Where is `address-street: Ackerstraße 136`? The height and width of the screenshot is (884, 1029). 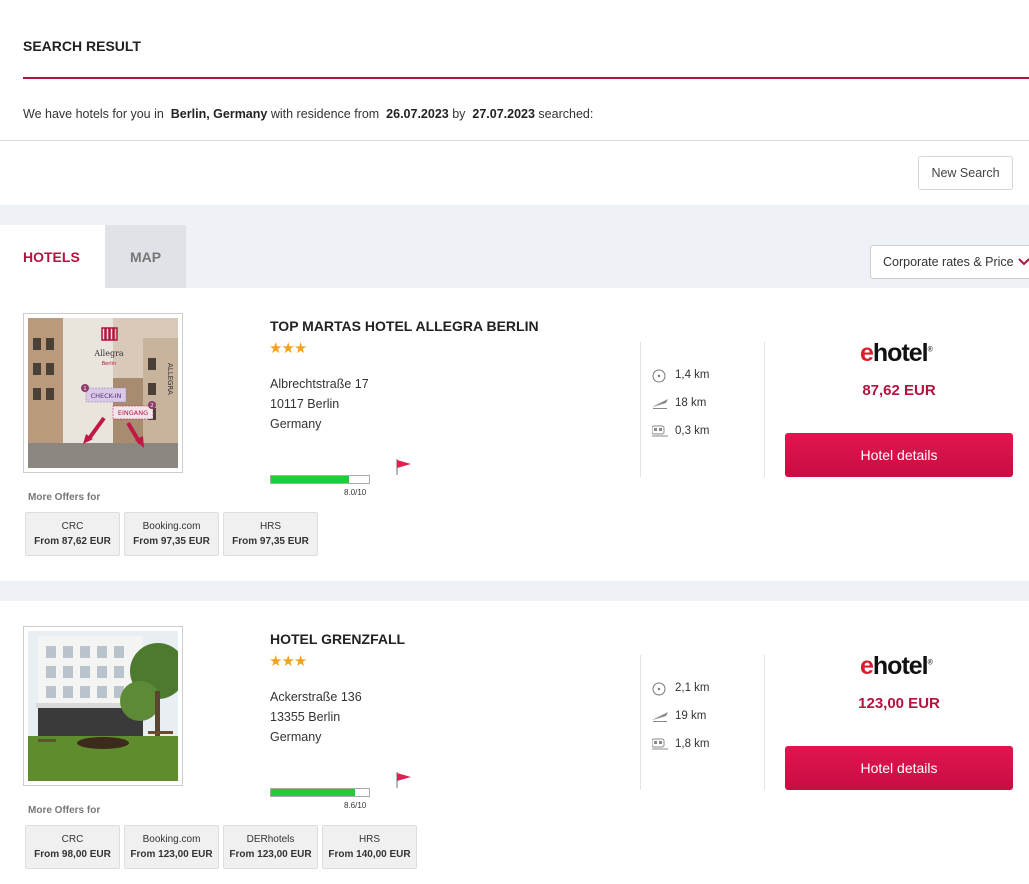
address-street: Ackerstraße 136 is located at coordinates (316, 697).